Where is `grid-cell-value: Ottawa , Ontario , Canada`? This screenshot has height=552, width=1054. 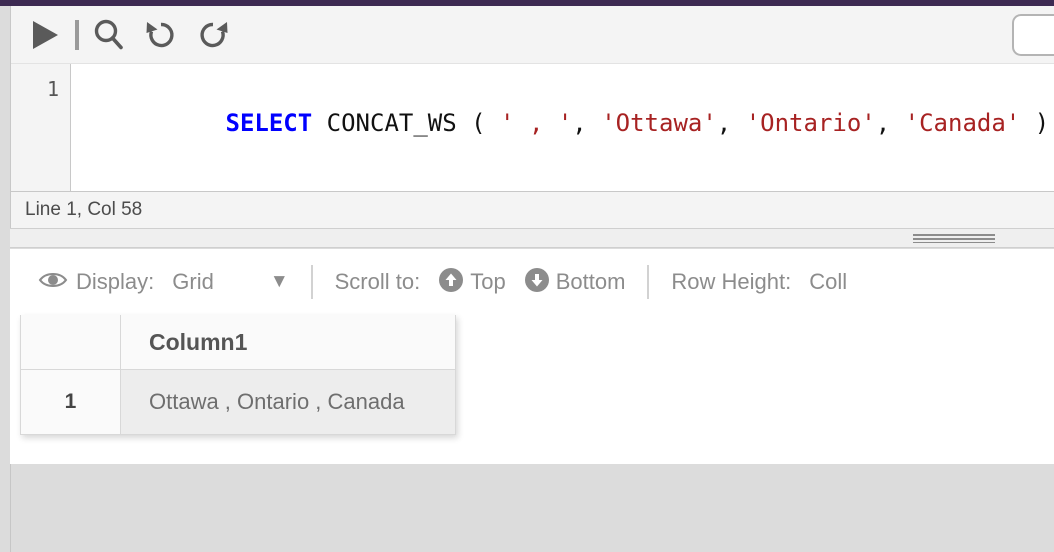
grid-cell-value: Ottawa , Ontario , Canada is located at coordinates (277, 401).